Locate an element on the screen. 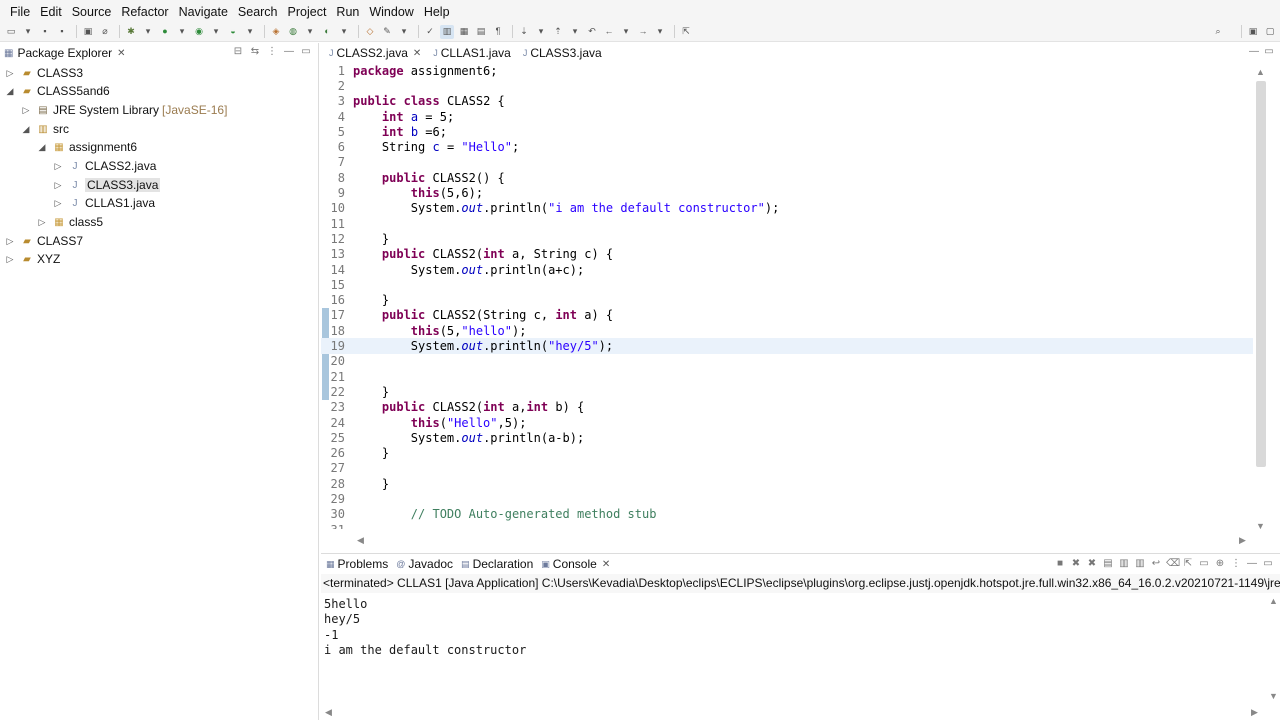 Image resolution: width=1280 pixels, height=720 pixels. paragraph-icon: ¶ is located at coordinates (498, 32).